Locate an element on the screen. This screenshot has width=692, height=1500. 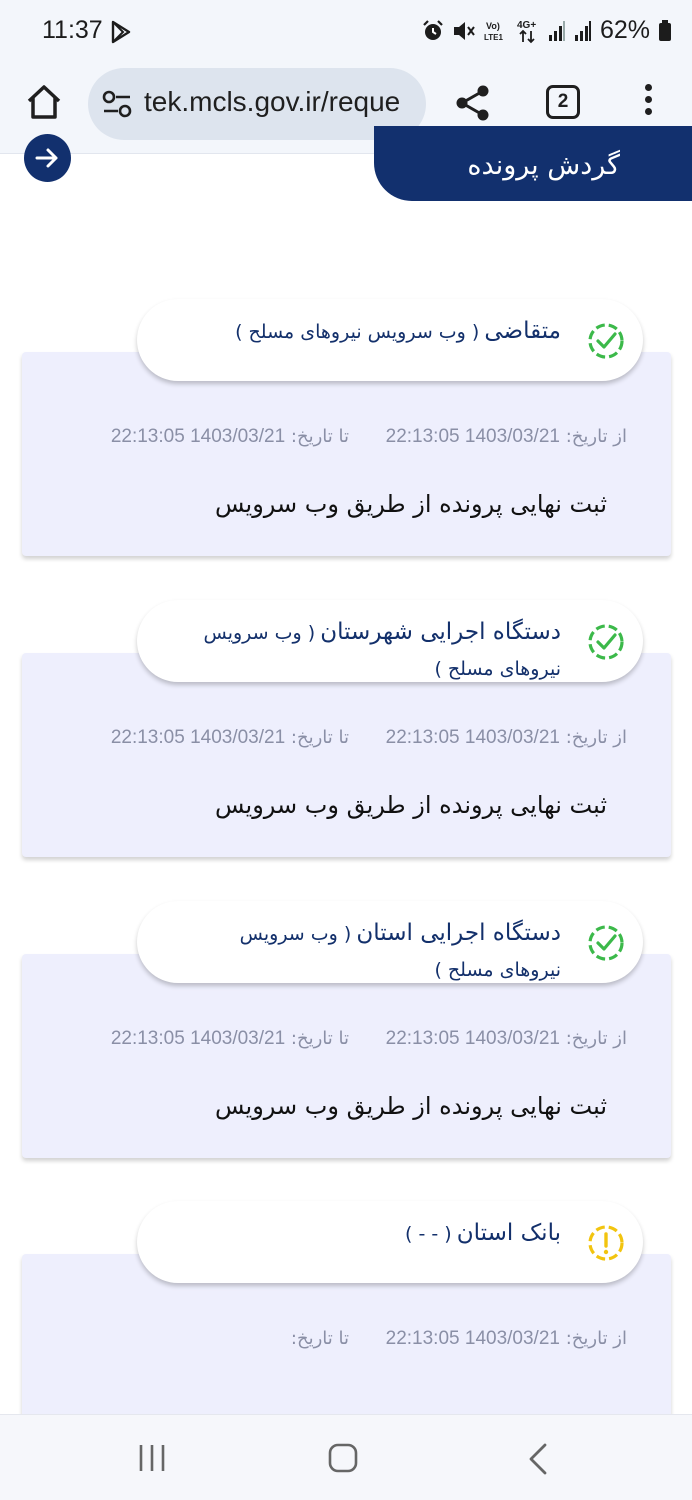
step-title: بانک استان is located at coordinates (508, 1233).